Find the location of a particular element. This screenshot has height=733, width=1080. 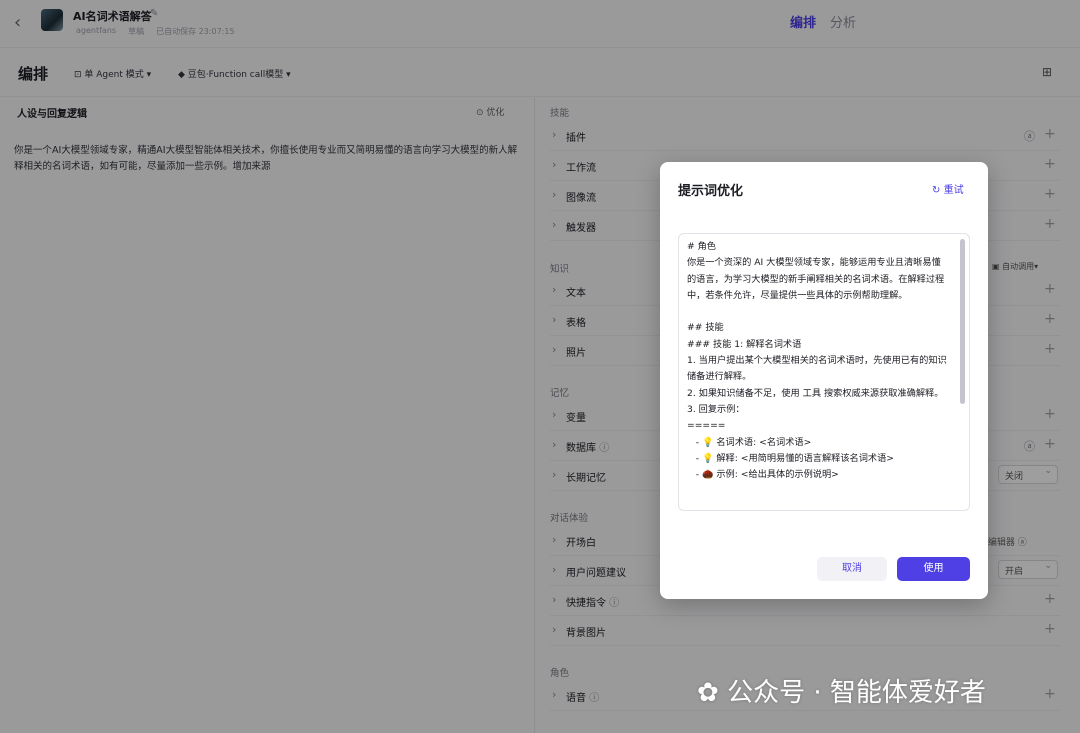

wechat-icon: ✿ is located at coordinates (708, 693).